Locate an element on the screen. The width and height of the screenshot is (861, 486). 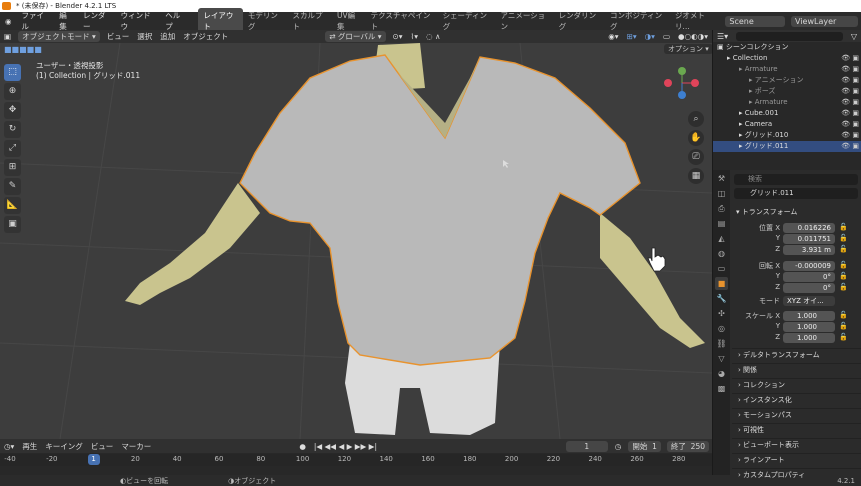
properties-section-header: › 関係 is located at coordinates (796, 369).